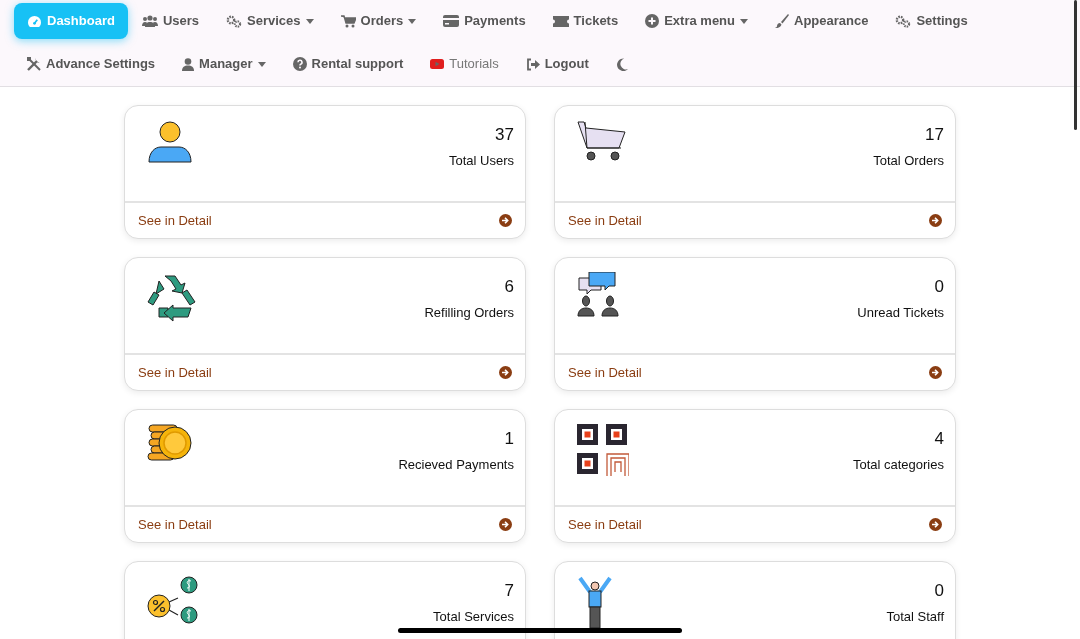  Describe the element at coordinates (557, 64) in the screenshot. I see `nav-tab: Logout` at that location.